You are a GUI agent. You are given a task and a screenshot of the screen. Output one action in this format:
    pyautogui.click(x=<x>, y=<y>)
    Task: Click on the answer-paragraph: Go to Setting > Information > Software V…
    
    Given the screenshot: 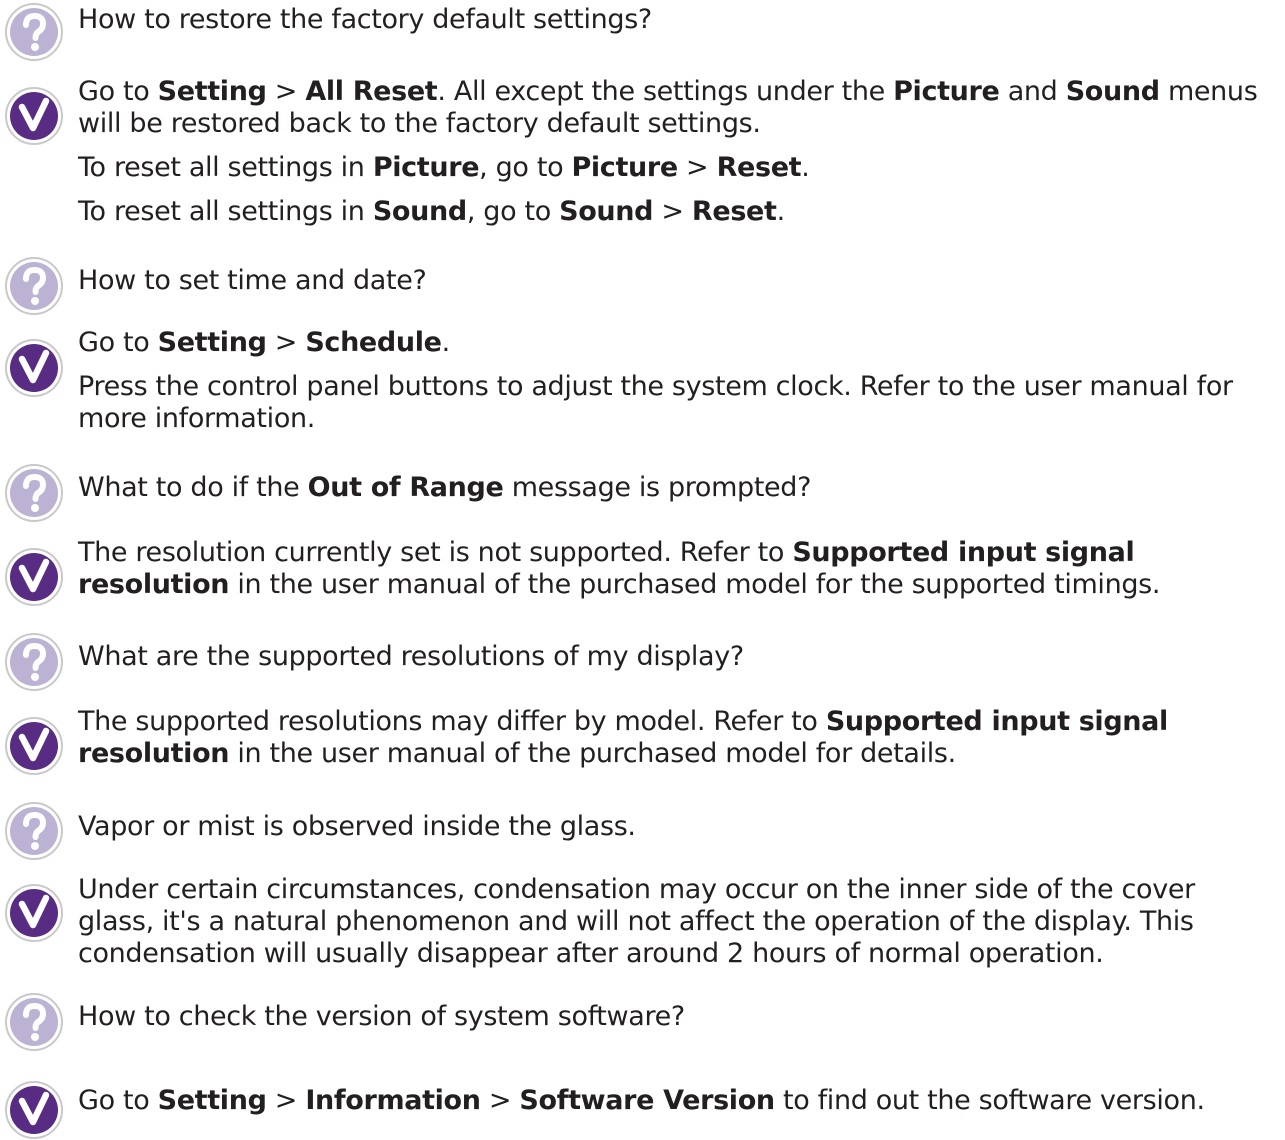 What is the action you would take?
    pyautogui.click(x=678, y=1101)
    